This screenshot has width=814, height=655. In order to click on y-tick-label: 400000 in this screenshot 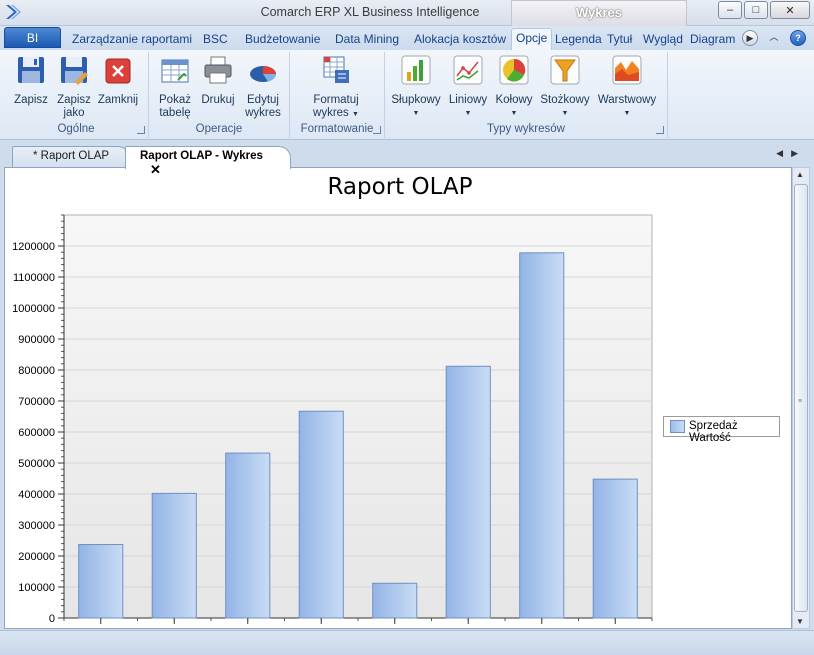, I will do `click(36, 495)`.